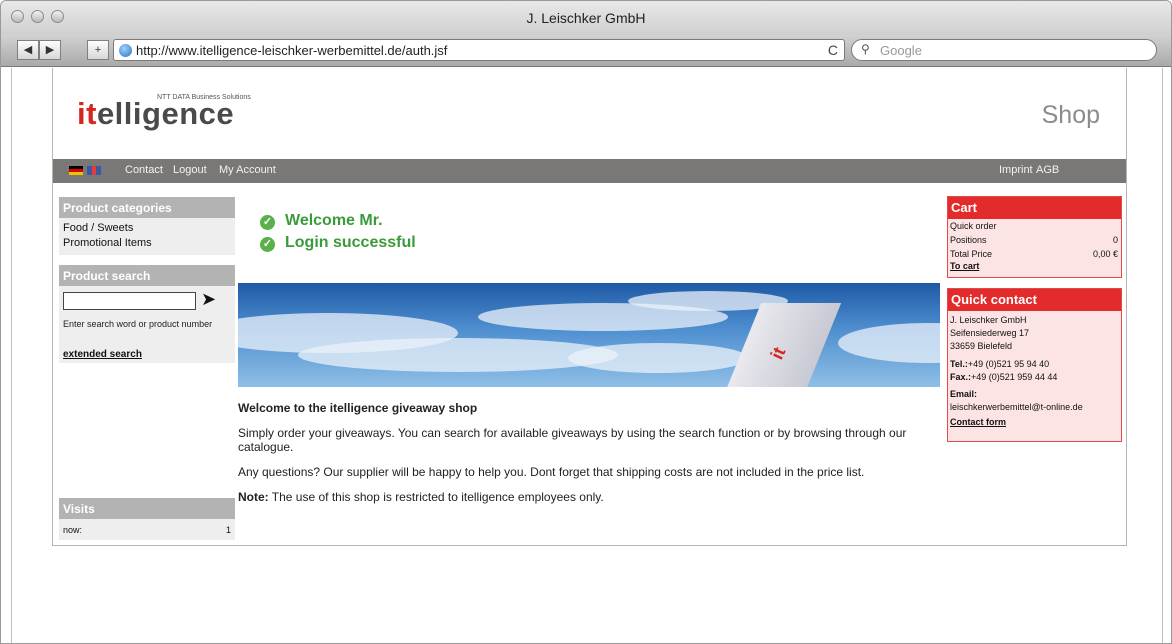 The width and height of the screenshot is (1172, 644). Describe the element at coordinates (1034, 407) in the screenshot. I see `contact-email-link: leischkerwerbemittel@t-online.de` at that location.